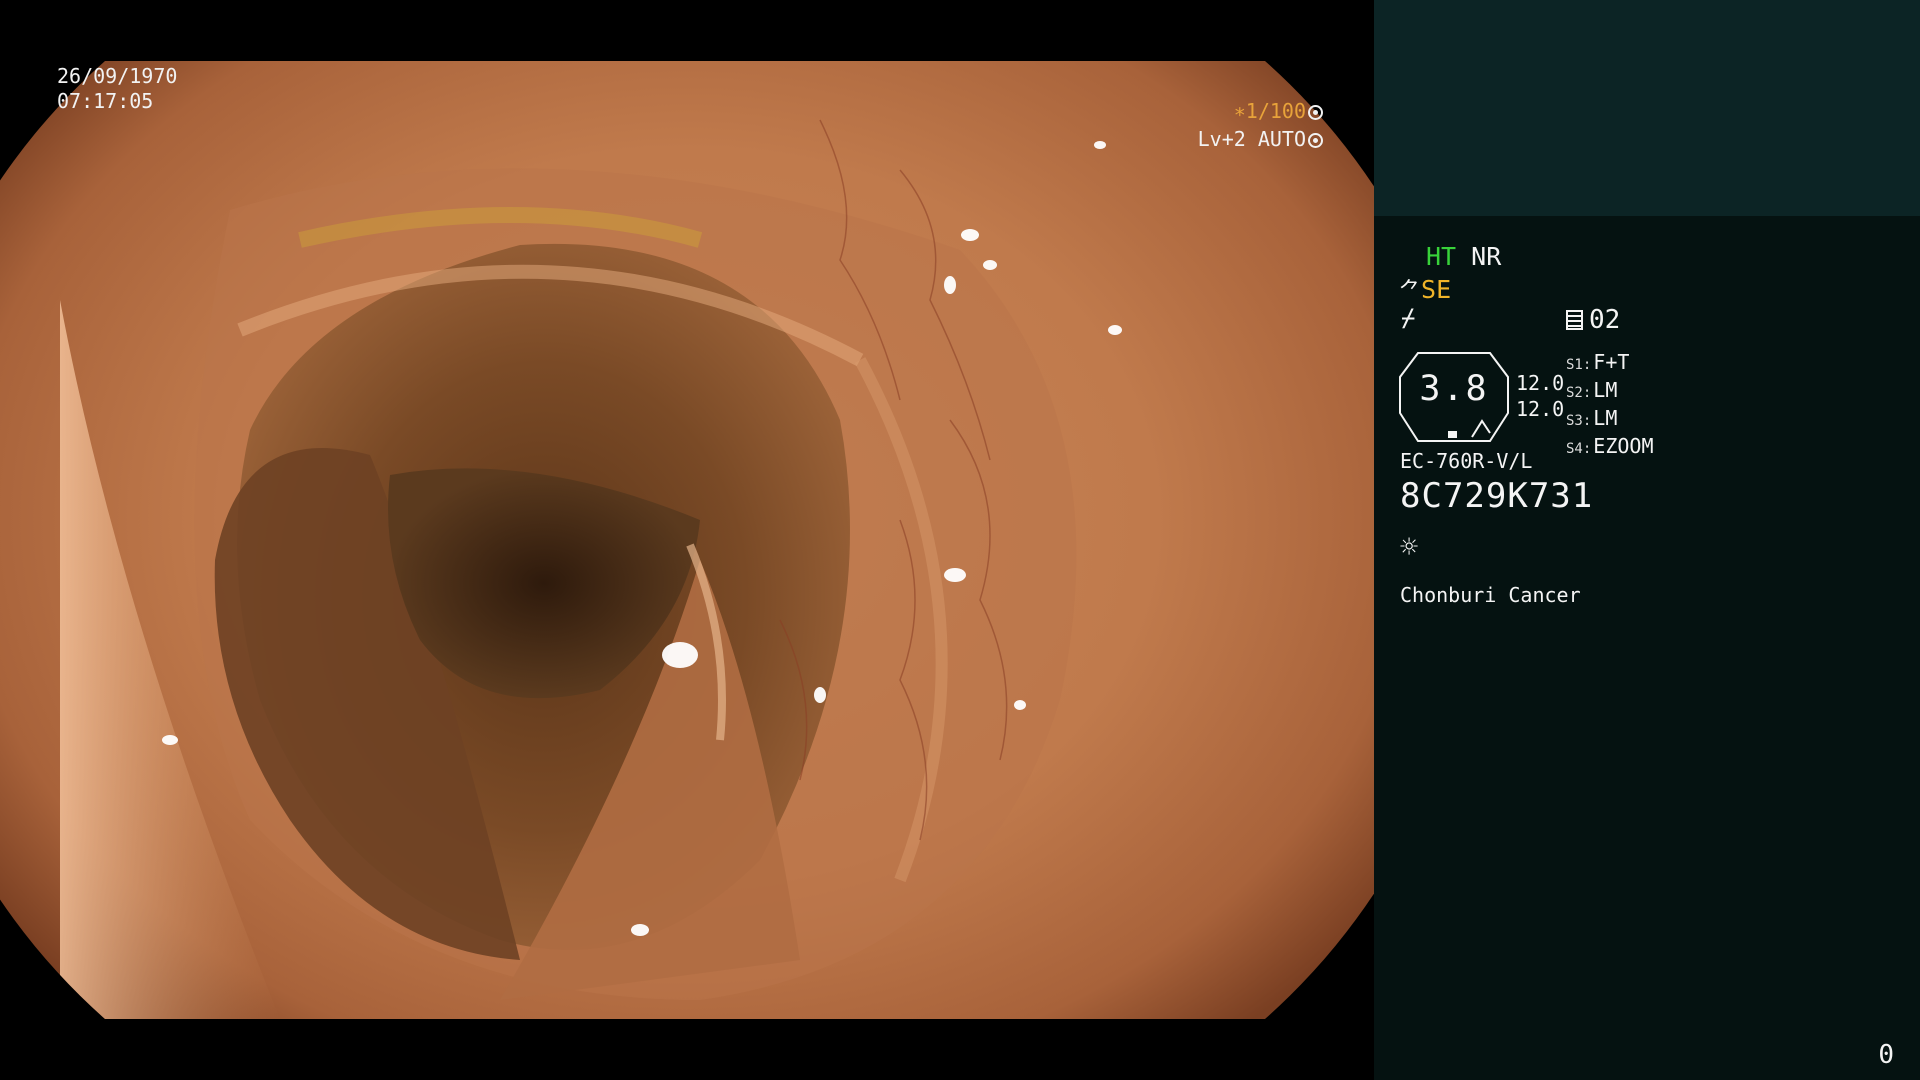 The image size is (1920, 1080). I want to click on structure-enhancement-icon: ⌿, so click(1408, 318).